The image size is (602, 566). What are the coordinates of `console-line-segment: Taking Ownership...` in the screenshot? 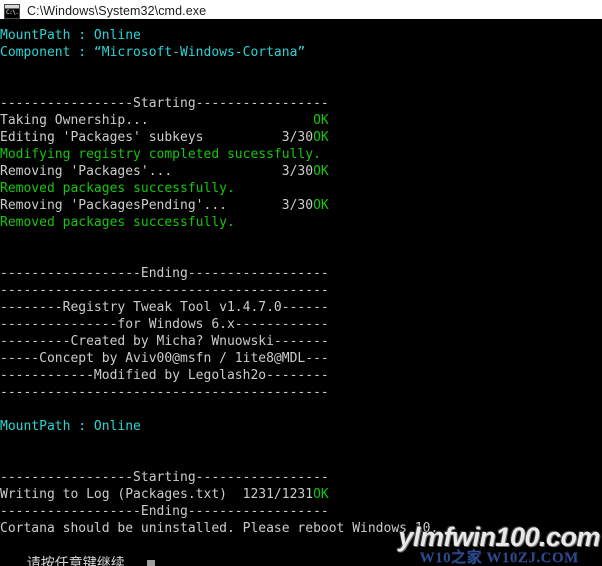 It's located at (157, 120).